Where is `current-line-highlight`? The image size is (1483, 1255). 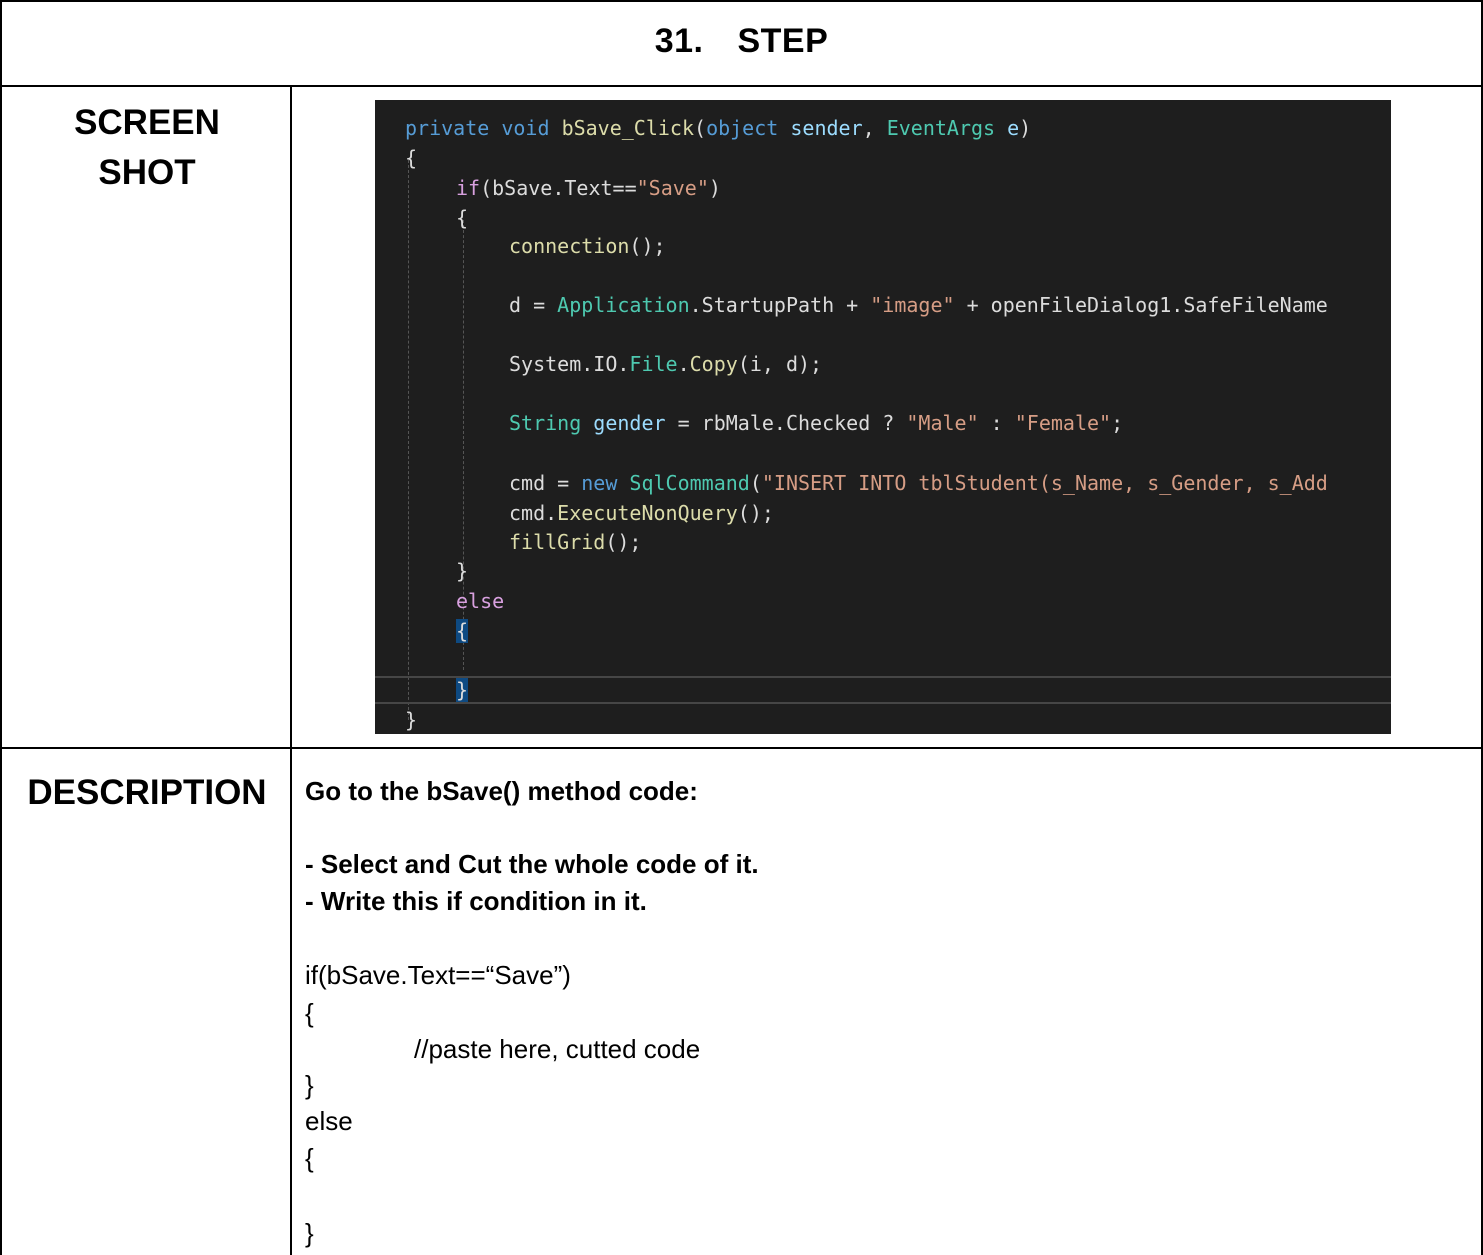 current-line-highlight is located at coordinates (883, 690).